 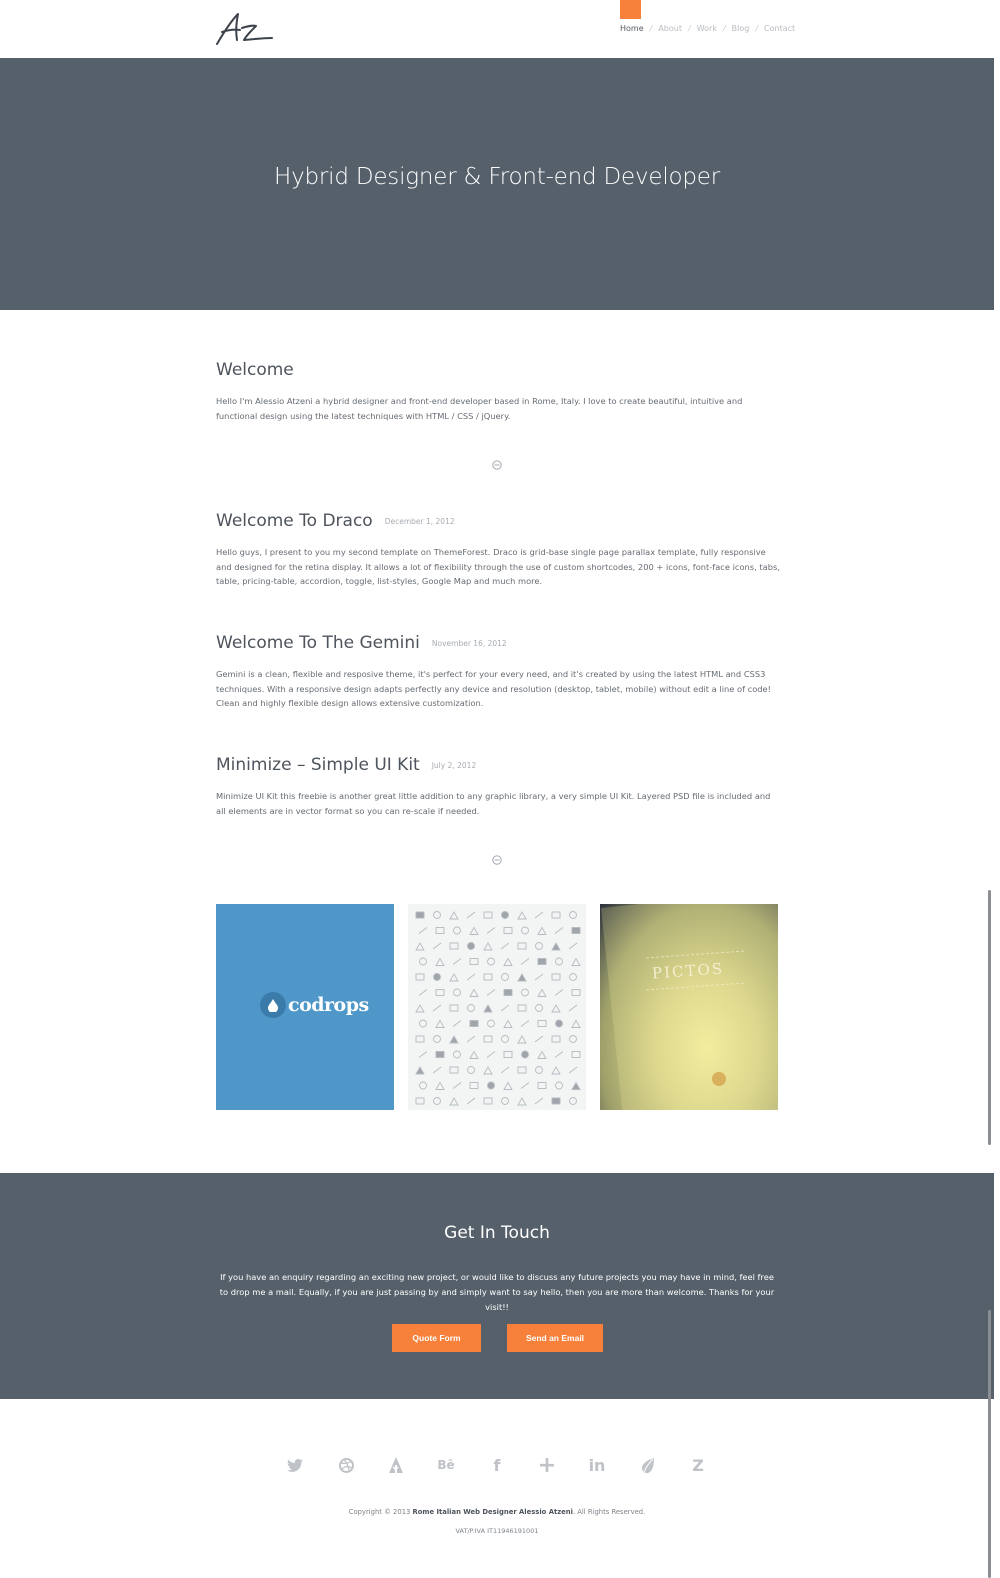 What do you see at coordinates (436, 1338) in the screenshot?
I see `quote-form-button: Quote Form` at bounding box center [436, 1338].